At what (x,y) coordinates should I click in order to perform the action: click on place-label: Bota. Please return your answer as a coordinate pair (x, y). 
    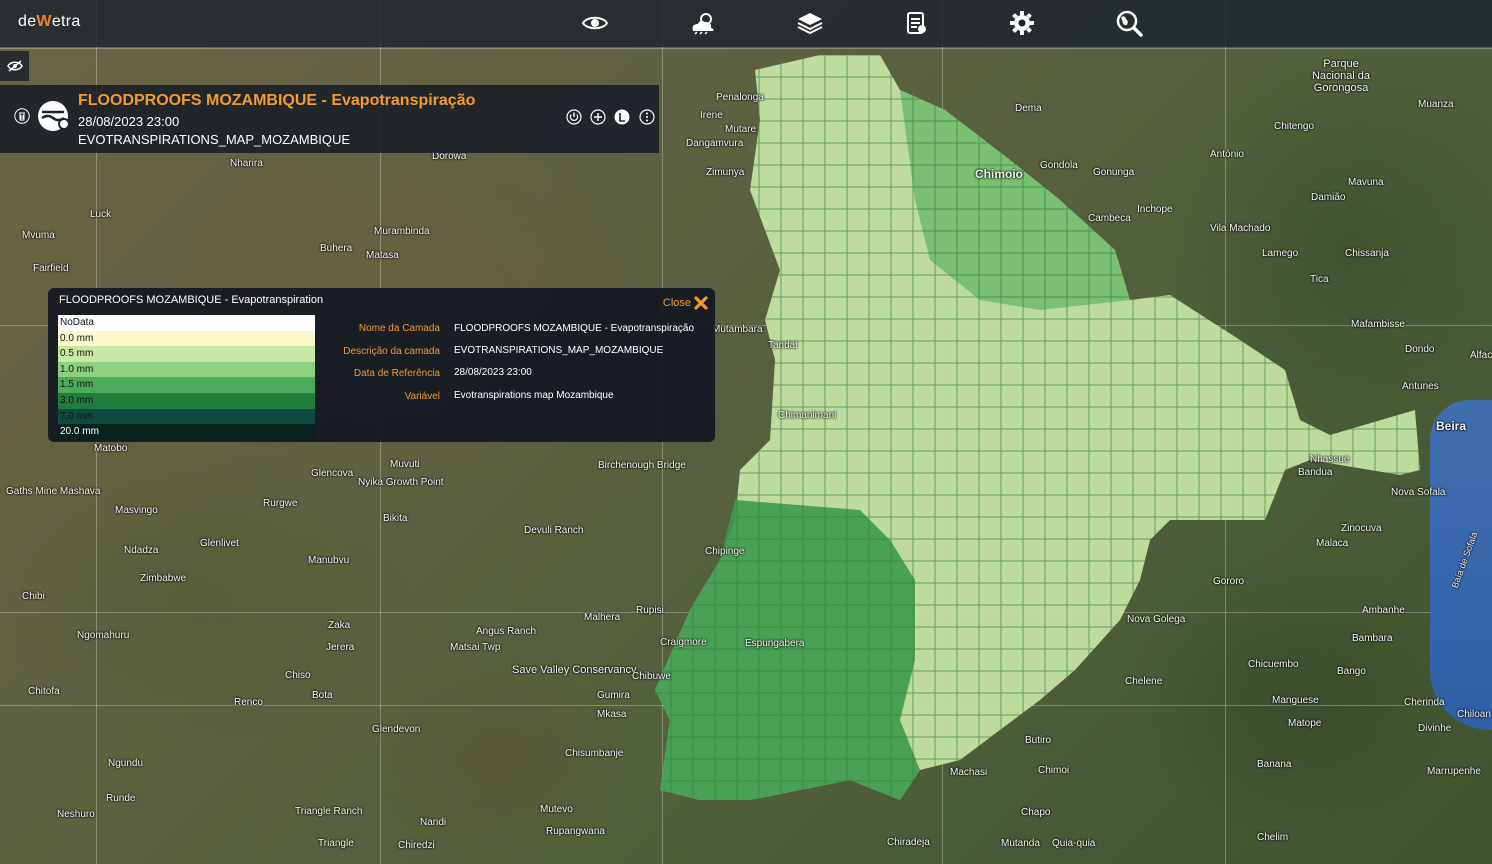
    Looking at the image, I should click on (322, 695).